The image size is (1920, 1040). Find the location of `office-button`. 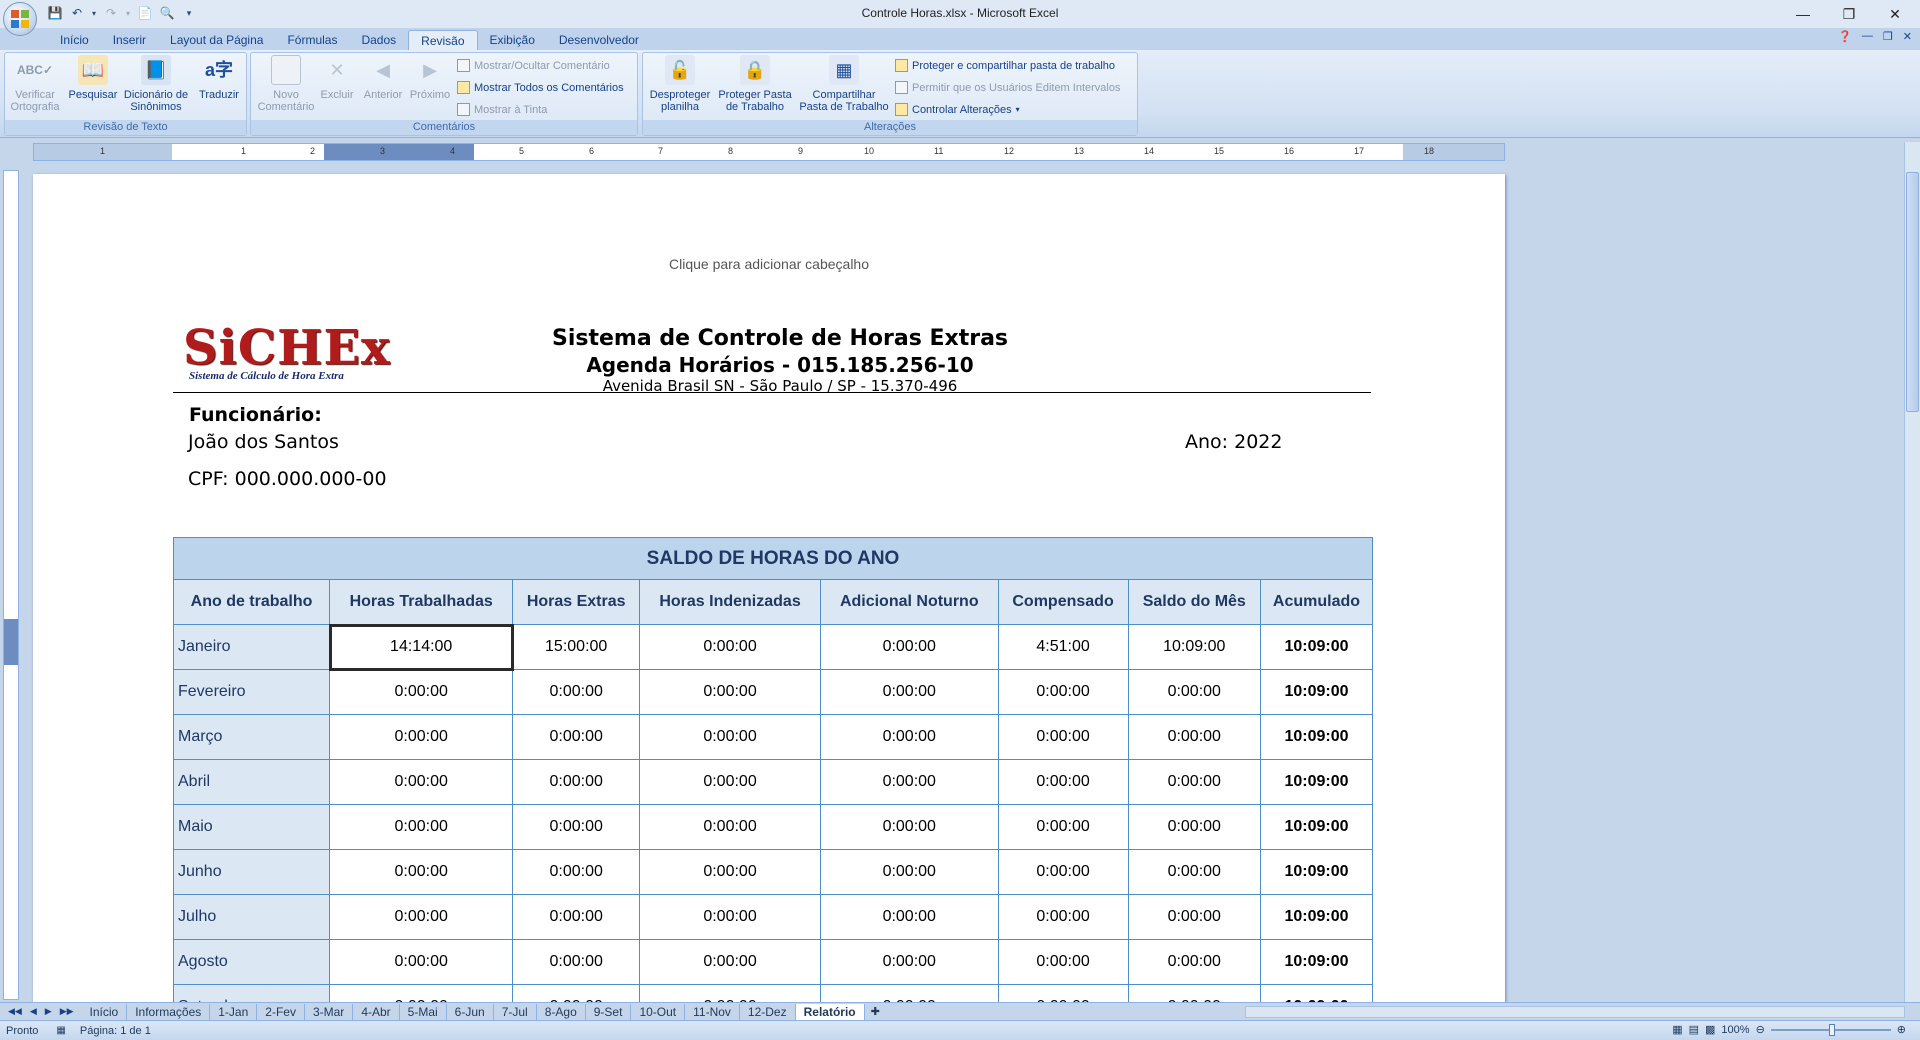

office-button is located at coordinates (20, 19).